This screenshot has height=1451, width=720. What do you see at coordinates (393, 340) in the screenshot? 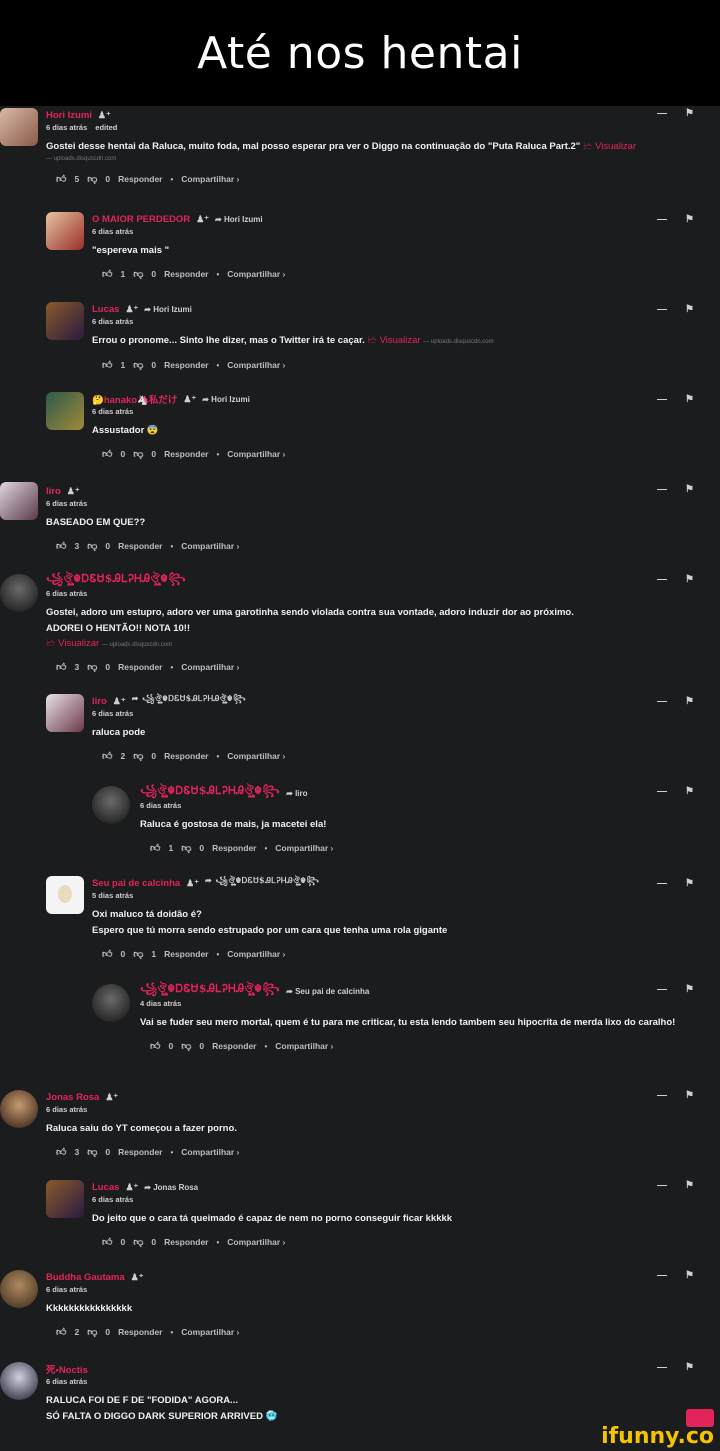
I see `visualizar-link: 🗠 Visualizar` at bounding box center [393, 340].